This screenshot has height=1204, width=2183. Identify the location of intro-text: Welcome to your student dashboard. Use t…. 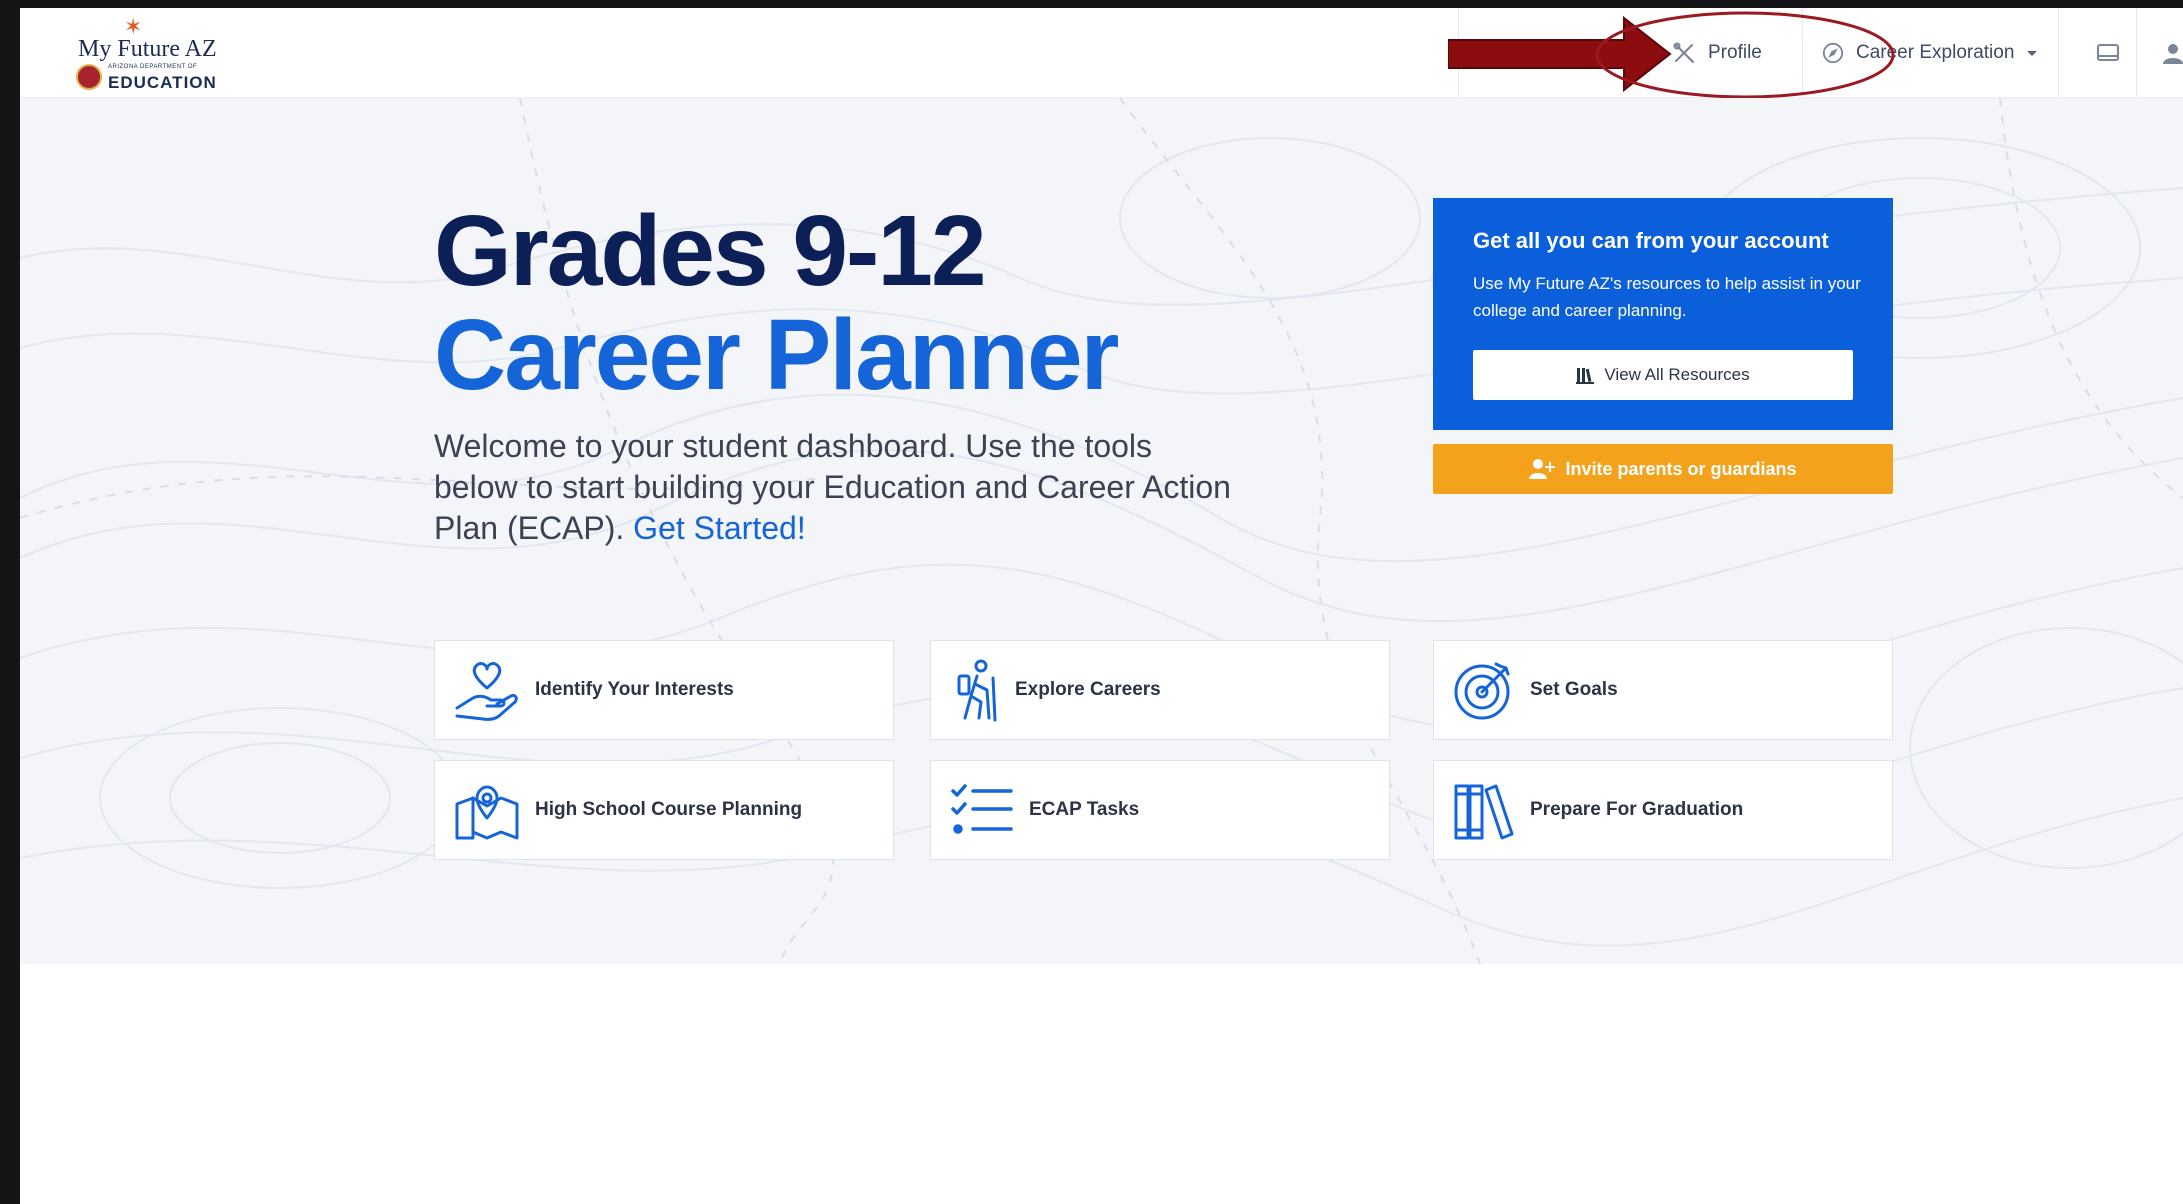
(832, 487).